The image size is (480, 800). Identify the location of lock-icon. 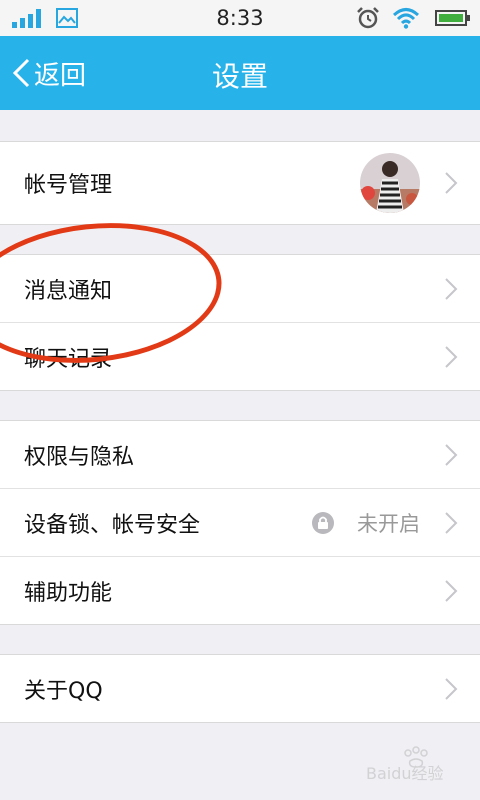
(323, 522).